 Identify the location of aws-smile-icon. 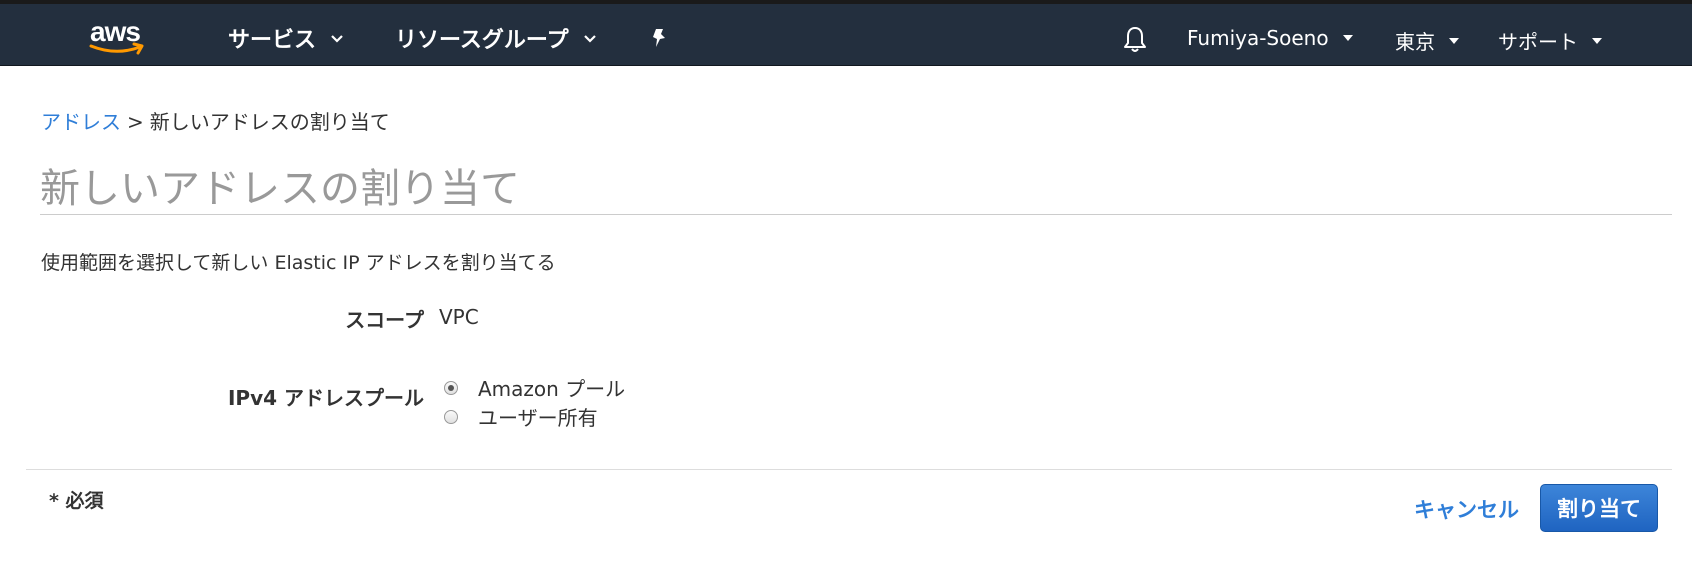
(116, 48).